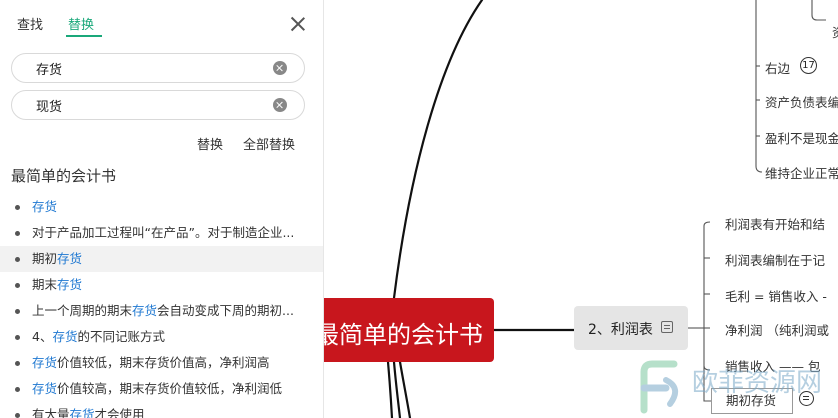 This screenshot has width=838, height=418. I want to click on active-tab-indicator, so click(84, 36).